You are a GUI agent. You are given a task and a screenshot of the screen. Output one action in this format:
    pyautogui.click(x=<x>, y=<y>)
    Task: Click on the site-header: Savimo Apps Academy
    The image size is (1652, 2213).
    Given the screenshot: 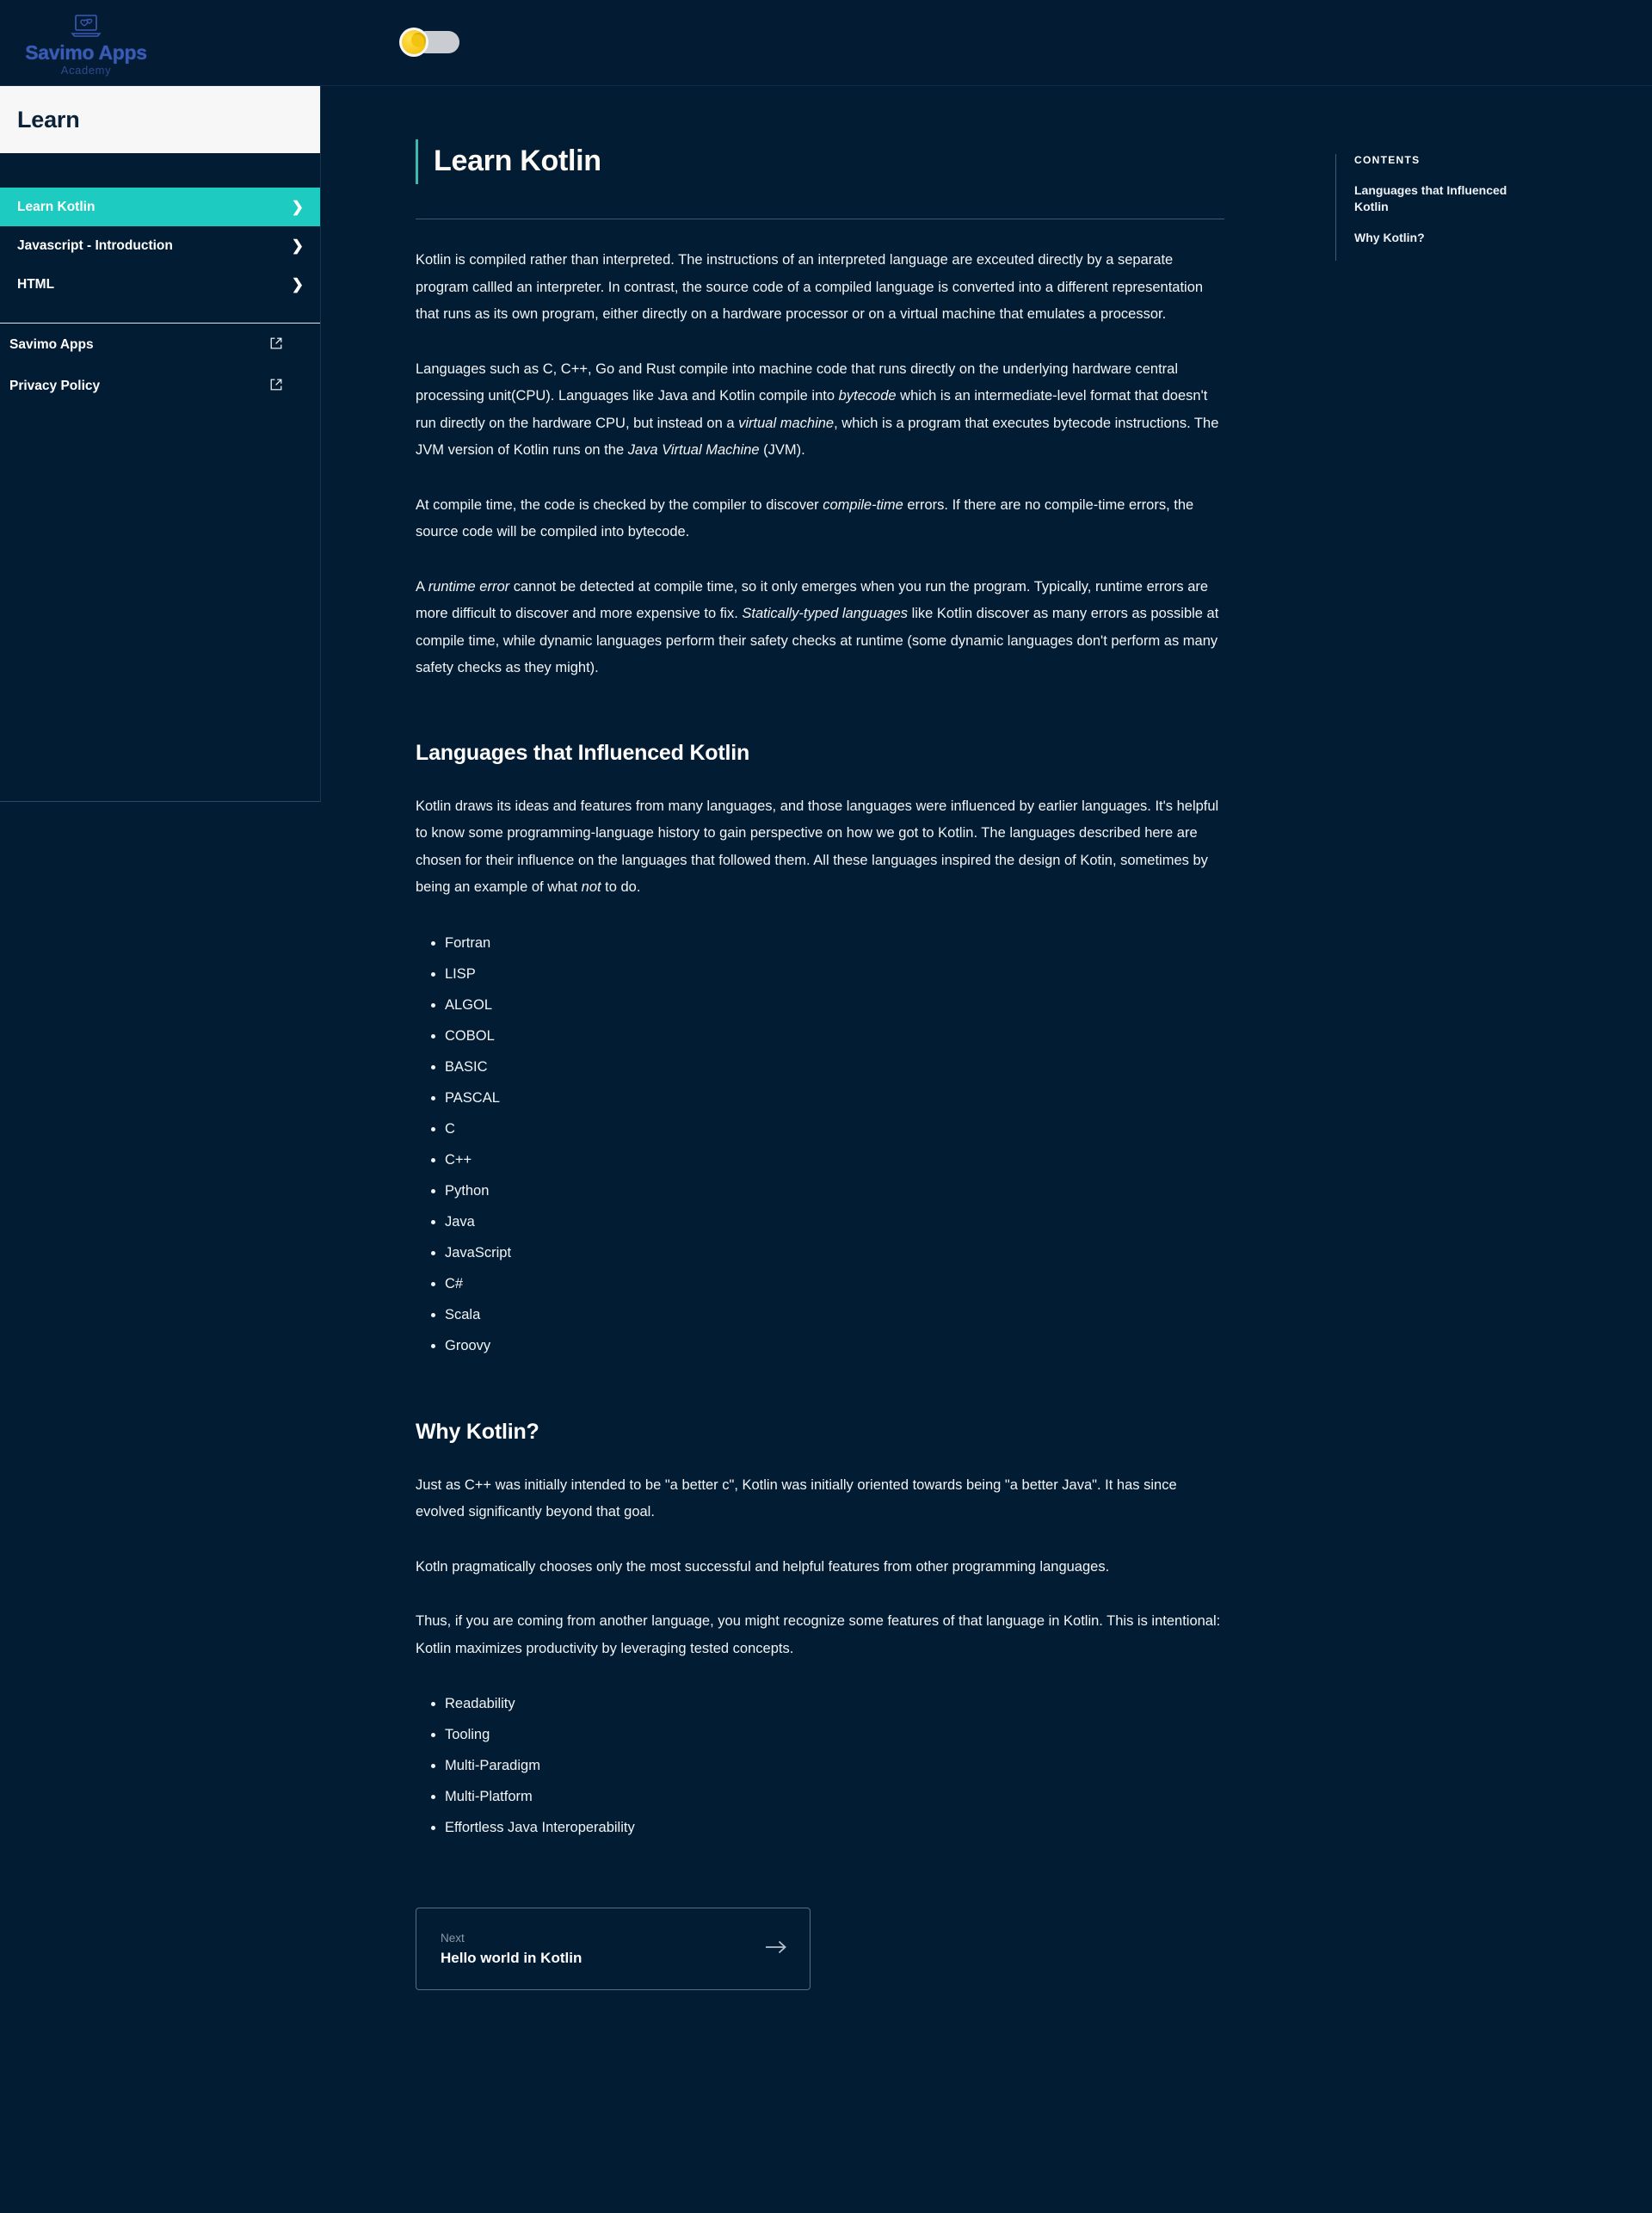 What is the action you would take?
    pyautogui.click(x=826, y=43)
    